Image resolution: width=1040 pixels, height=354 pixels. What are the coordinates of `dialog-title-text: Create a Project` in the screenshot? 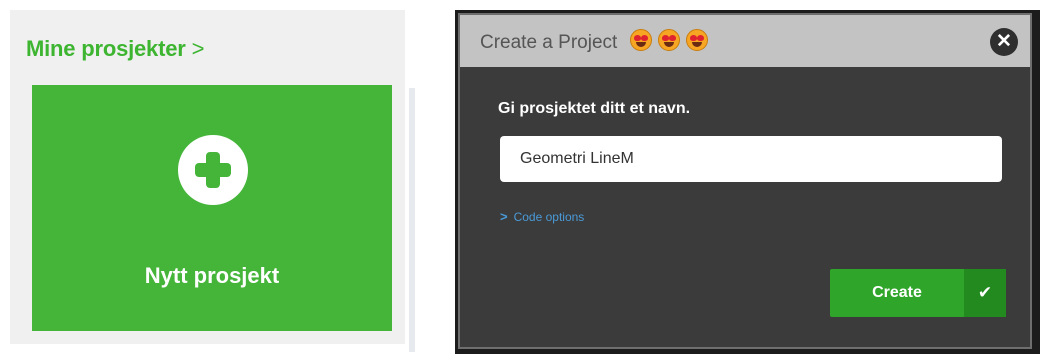 It's located at (549, 42).